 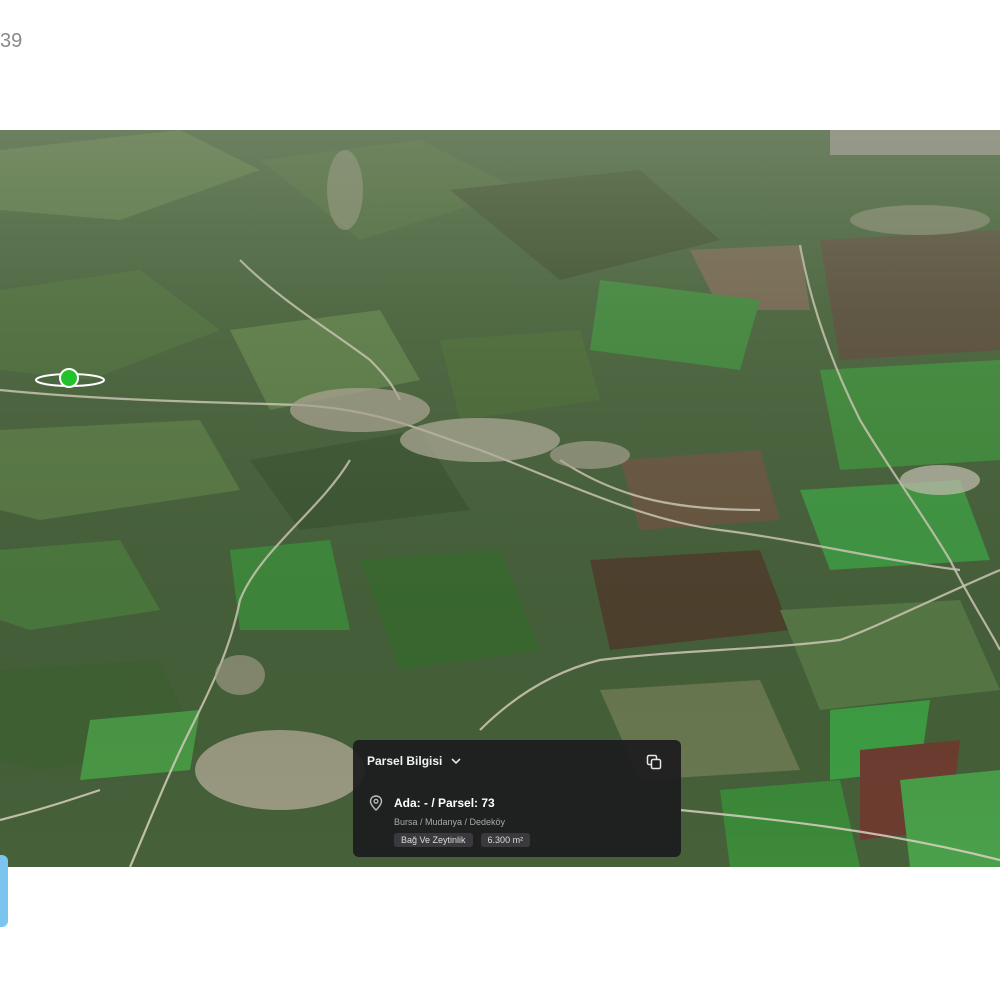 What do you see at coordinates (444, 803) in the screenshot?
I see `parcel-id: Ada: - / Parsel: 73` at bounding box center [444, 803].